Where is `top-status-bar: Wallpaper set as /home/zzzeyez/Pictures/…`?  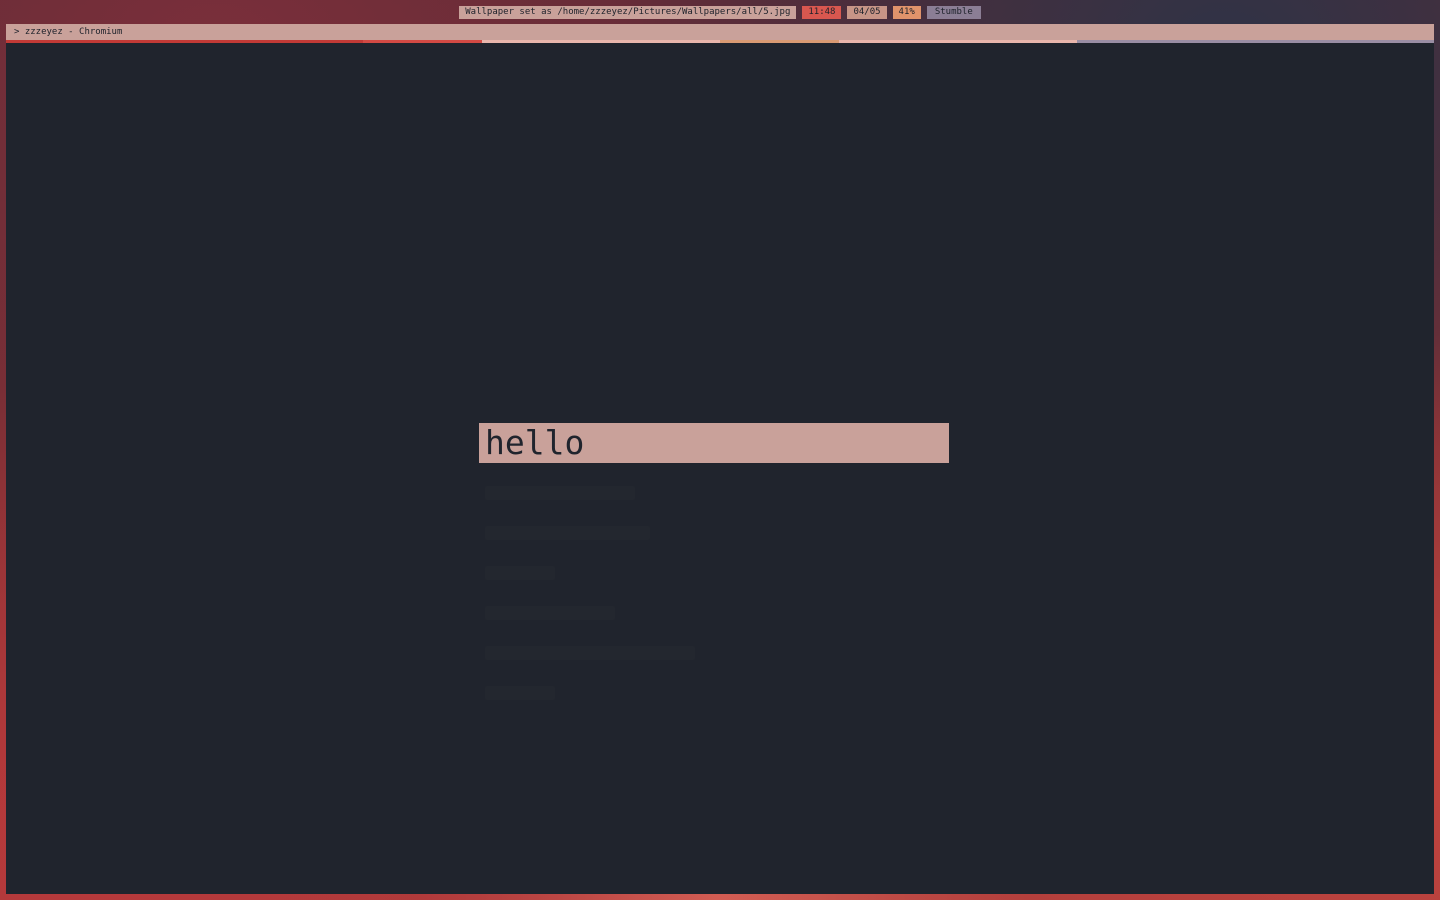 top-status-bar: Wallpaper set as /home/zzzeyez/Pictures/… is located at coordinates (720, 12).